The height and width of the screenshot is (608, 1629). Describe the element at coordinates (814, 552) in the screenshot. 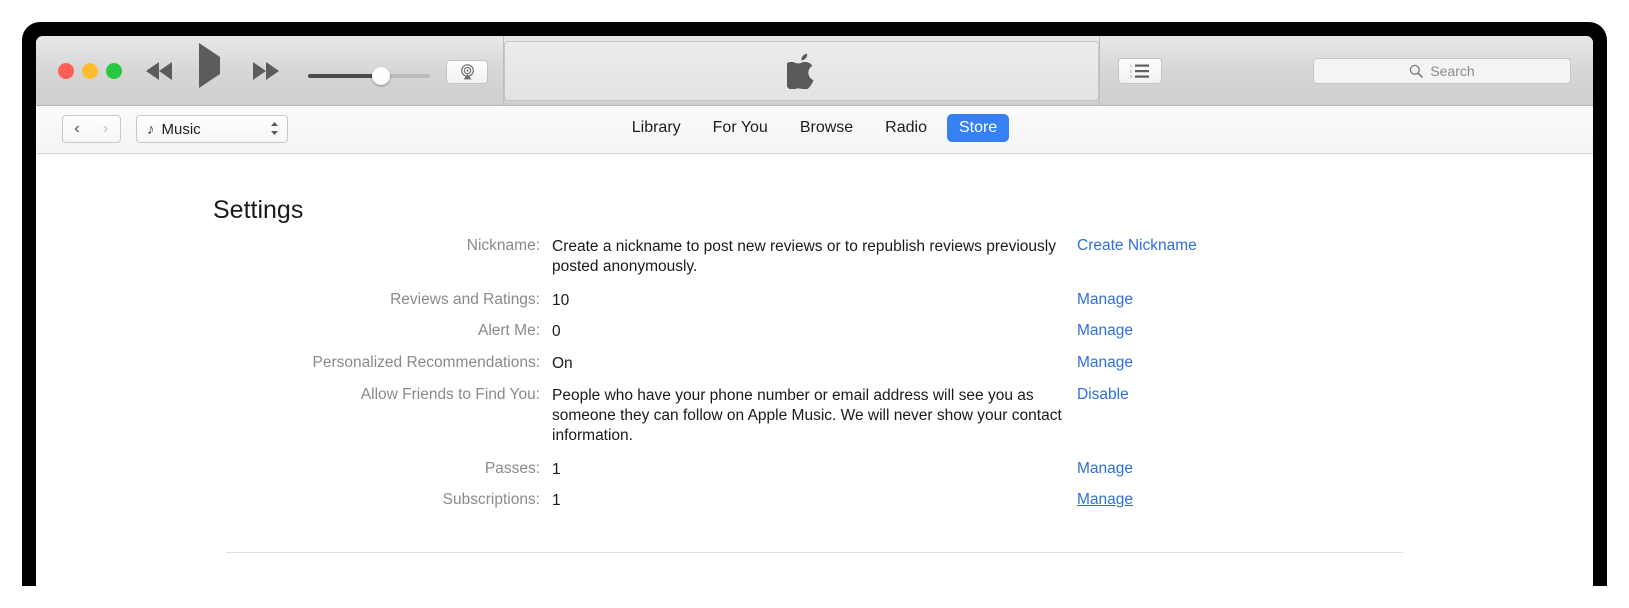

I see `section-divider` at that location.